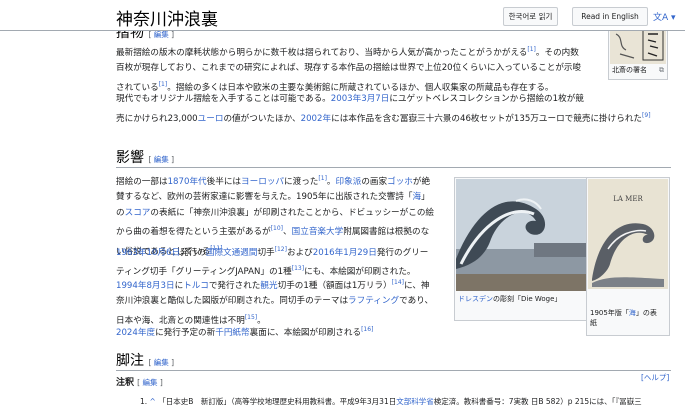 The width and height of the screenshot is (685, 407). I want to click on link-europe: ヨーロッパ, so click(262, 182).